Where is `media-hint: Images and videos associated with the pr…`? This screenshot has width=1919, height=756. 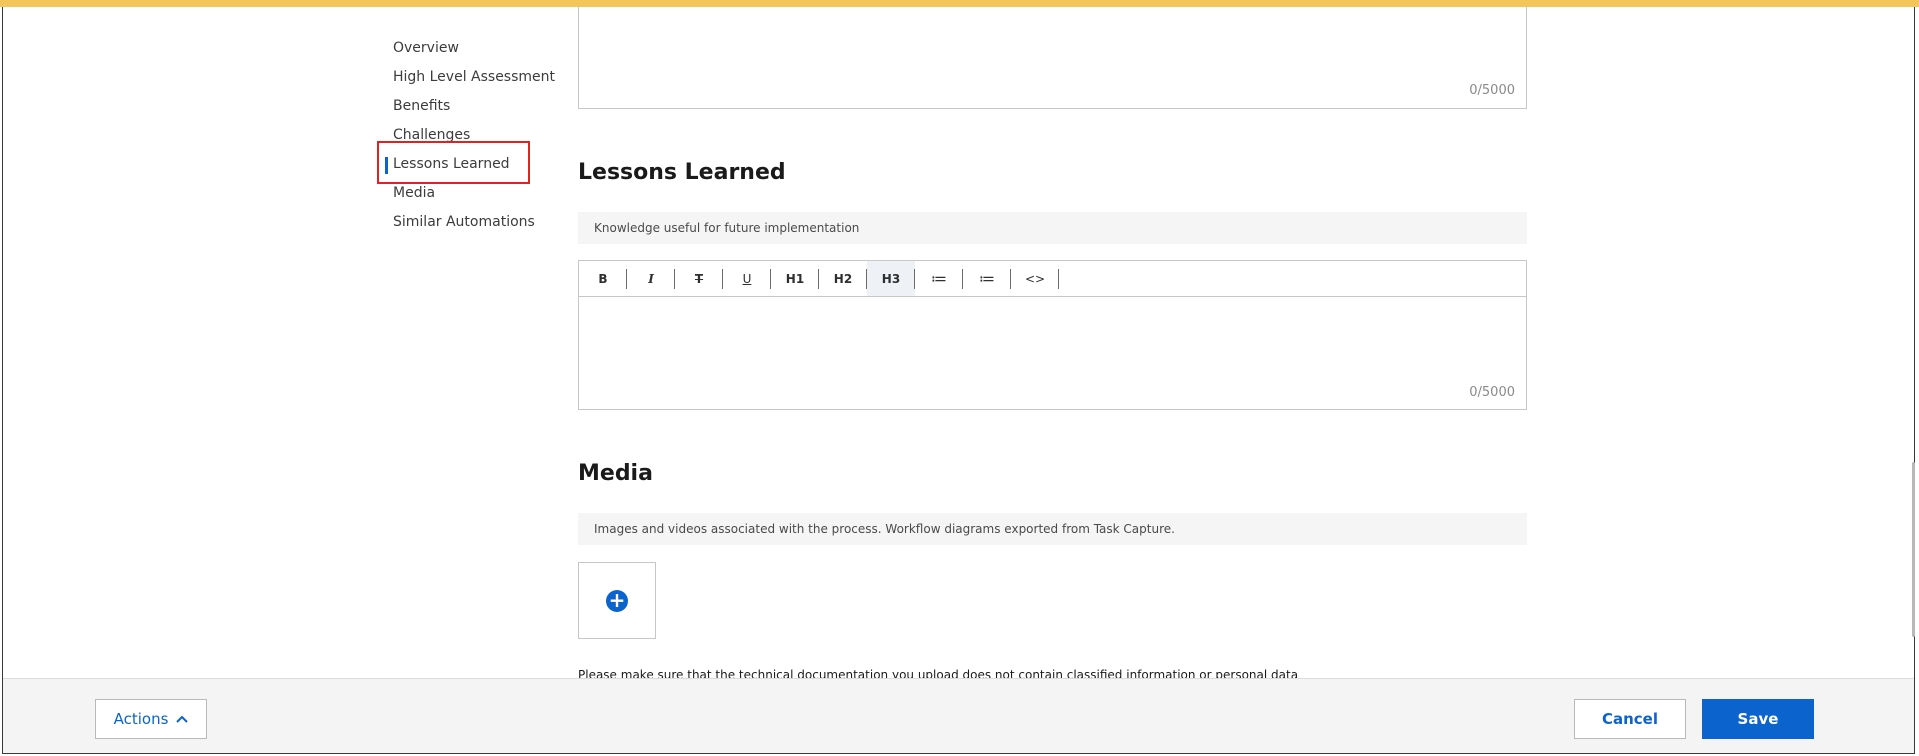
media-hint: Images and videos associated with the pr… is located at coordinates (1052, 529).